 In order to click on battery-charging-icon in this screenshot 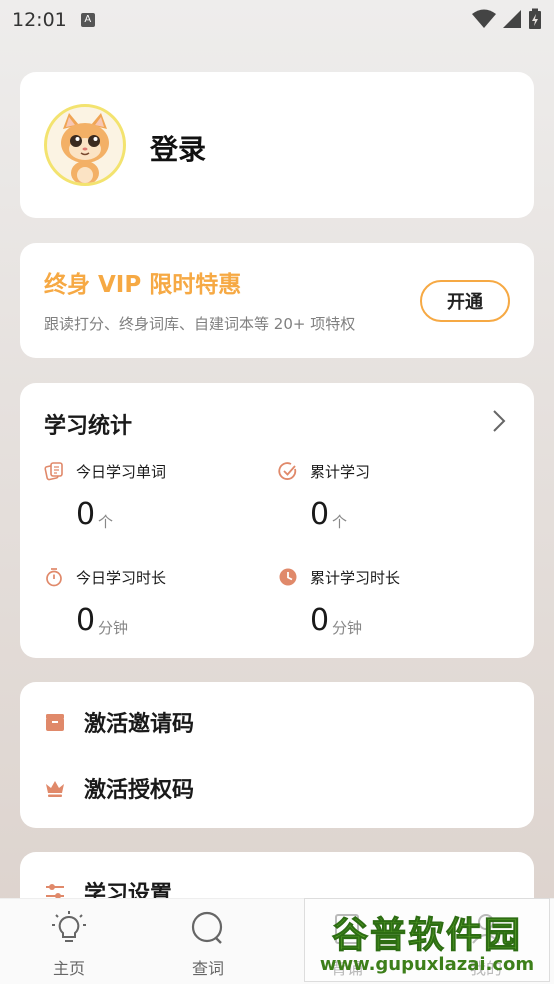, I will do `click(535, 18)`.